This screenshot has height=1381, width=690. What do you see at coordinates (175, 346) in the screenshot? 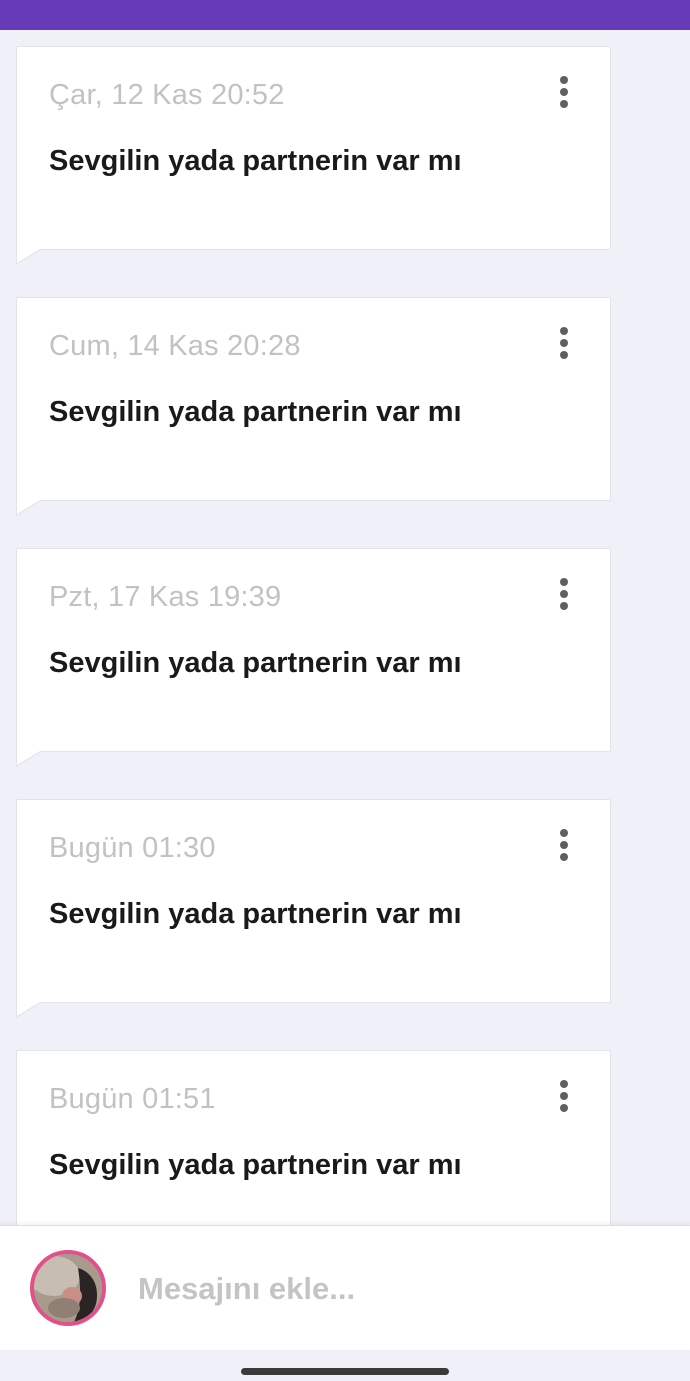
I see `note-timestamp: Cum, 14 Kas 20:28` at bounding box center [175, 346].